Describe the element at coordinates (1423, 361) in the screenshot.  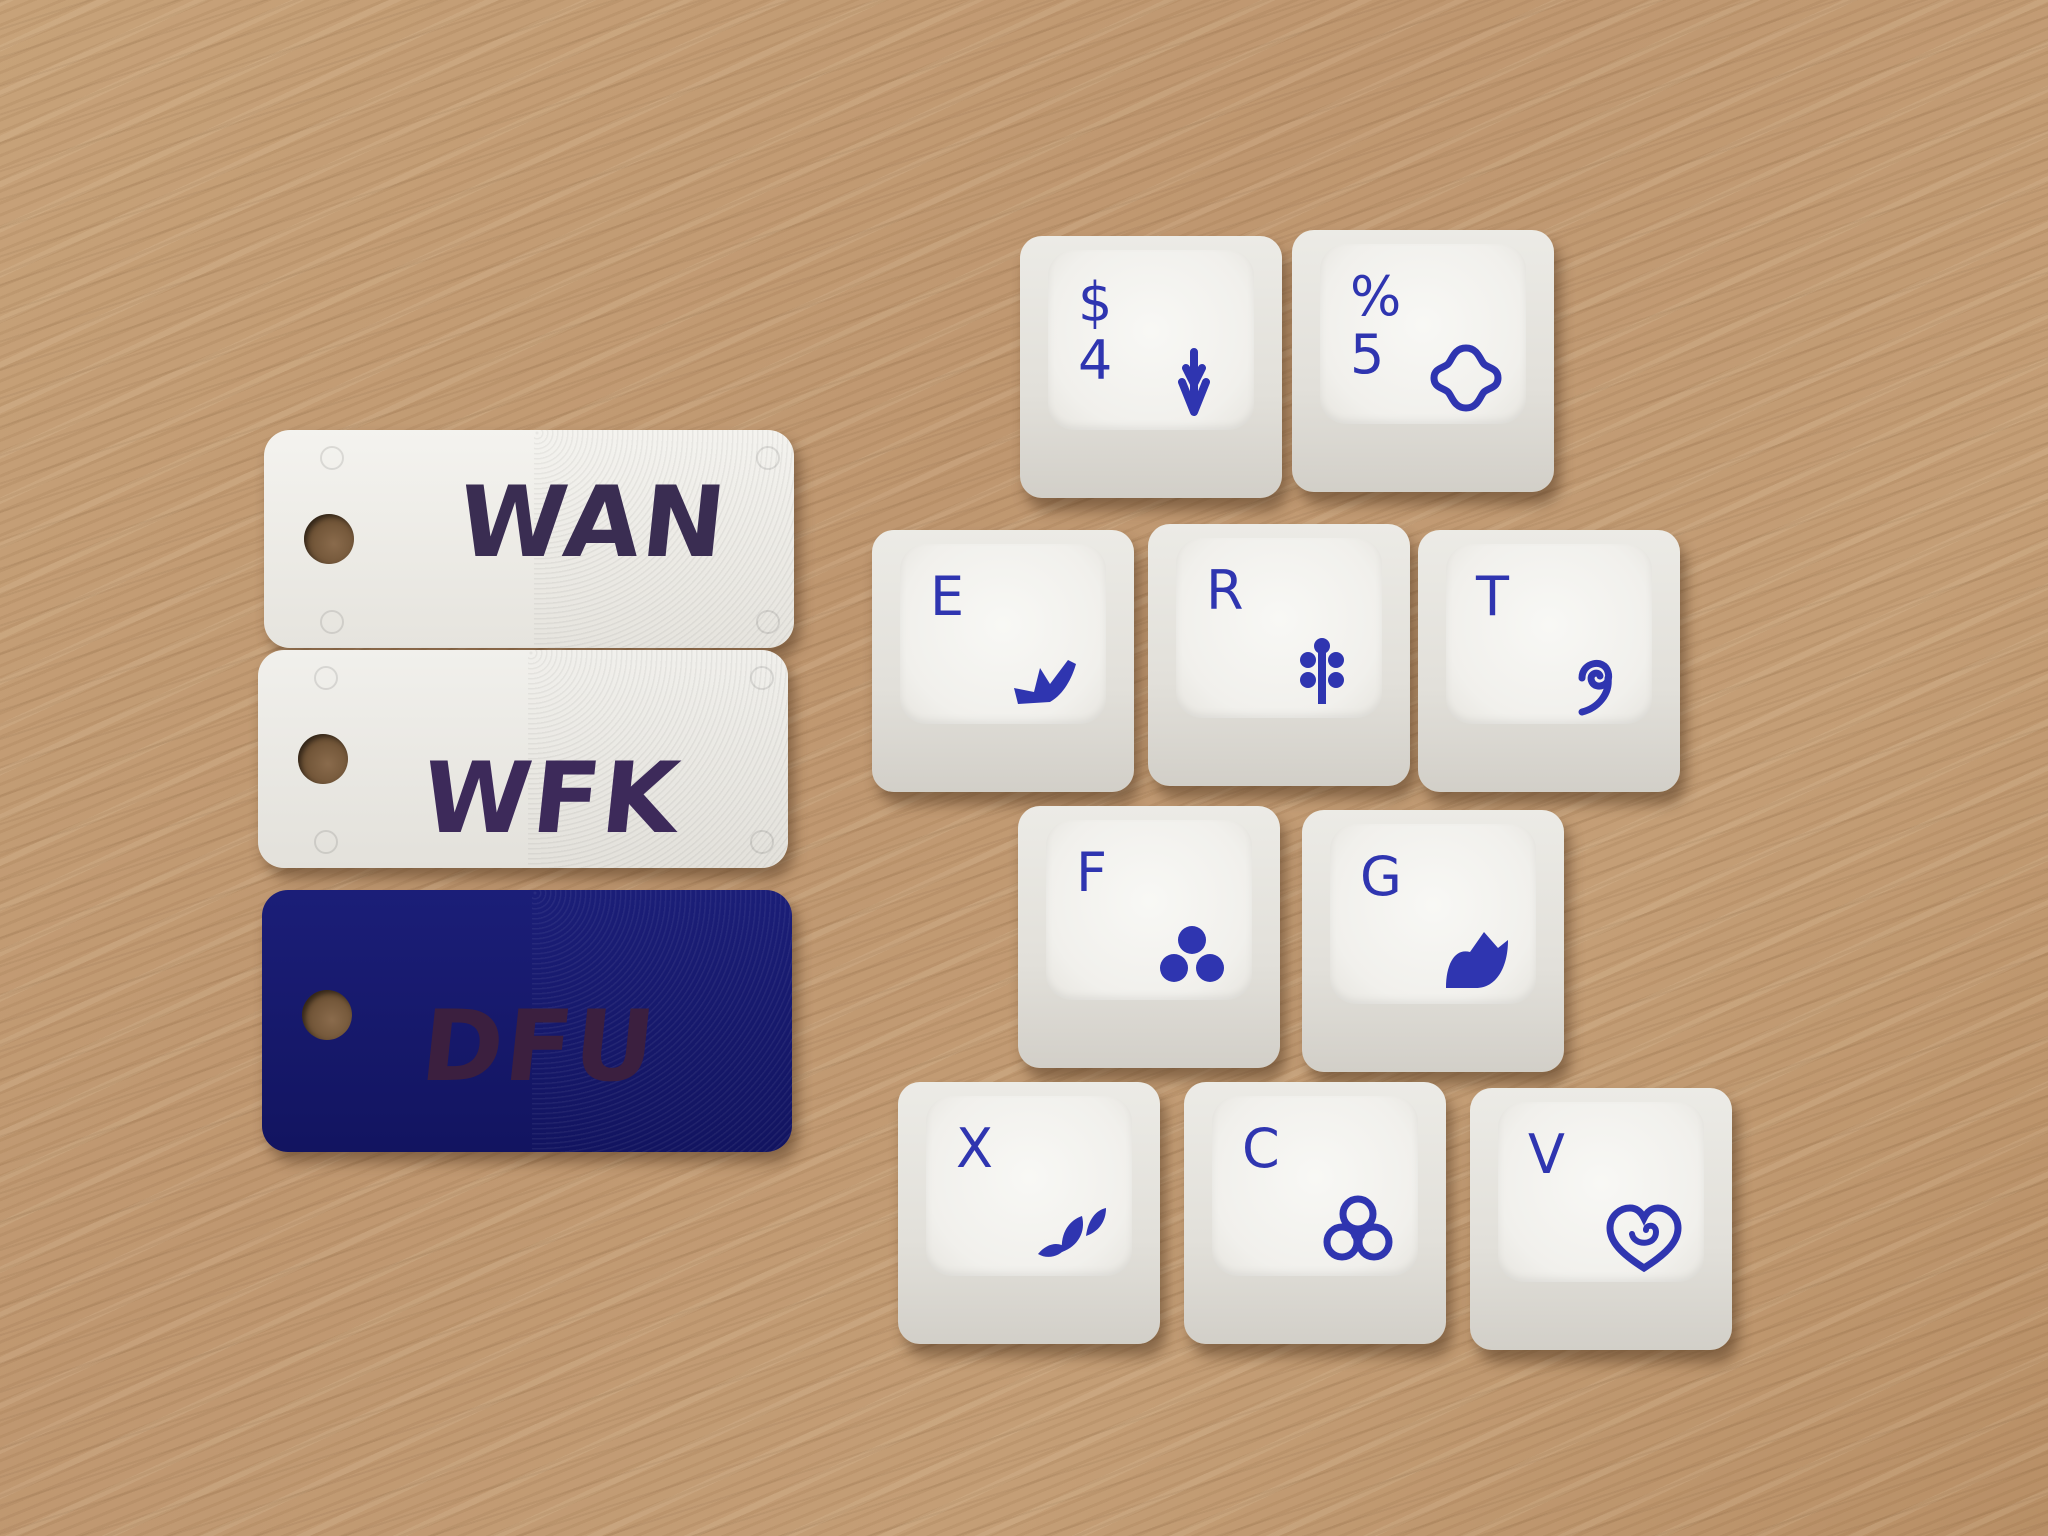
I see `keycap-5: % 5` at that location.